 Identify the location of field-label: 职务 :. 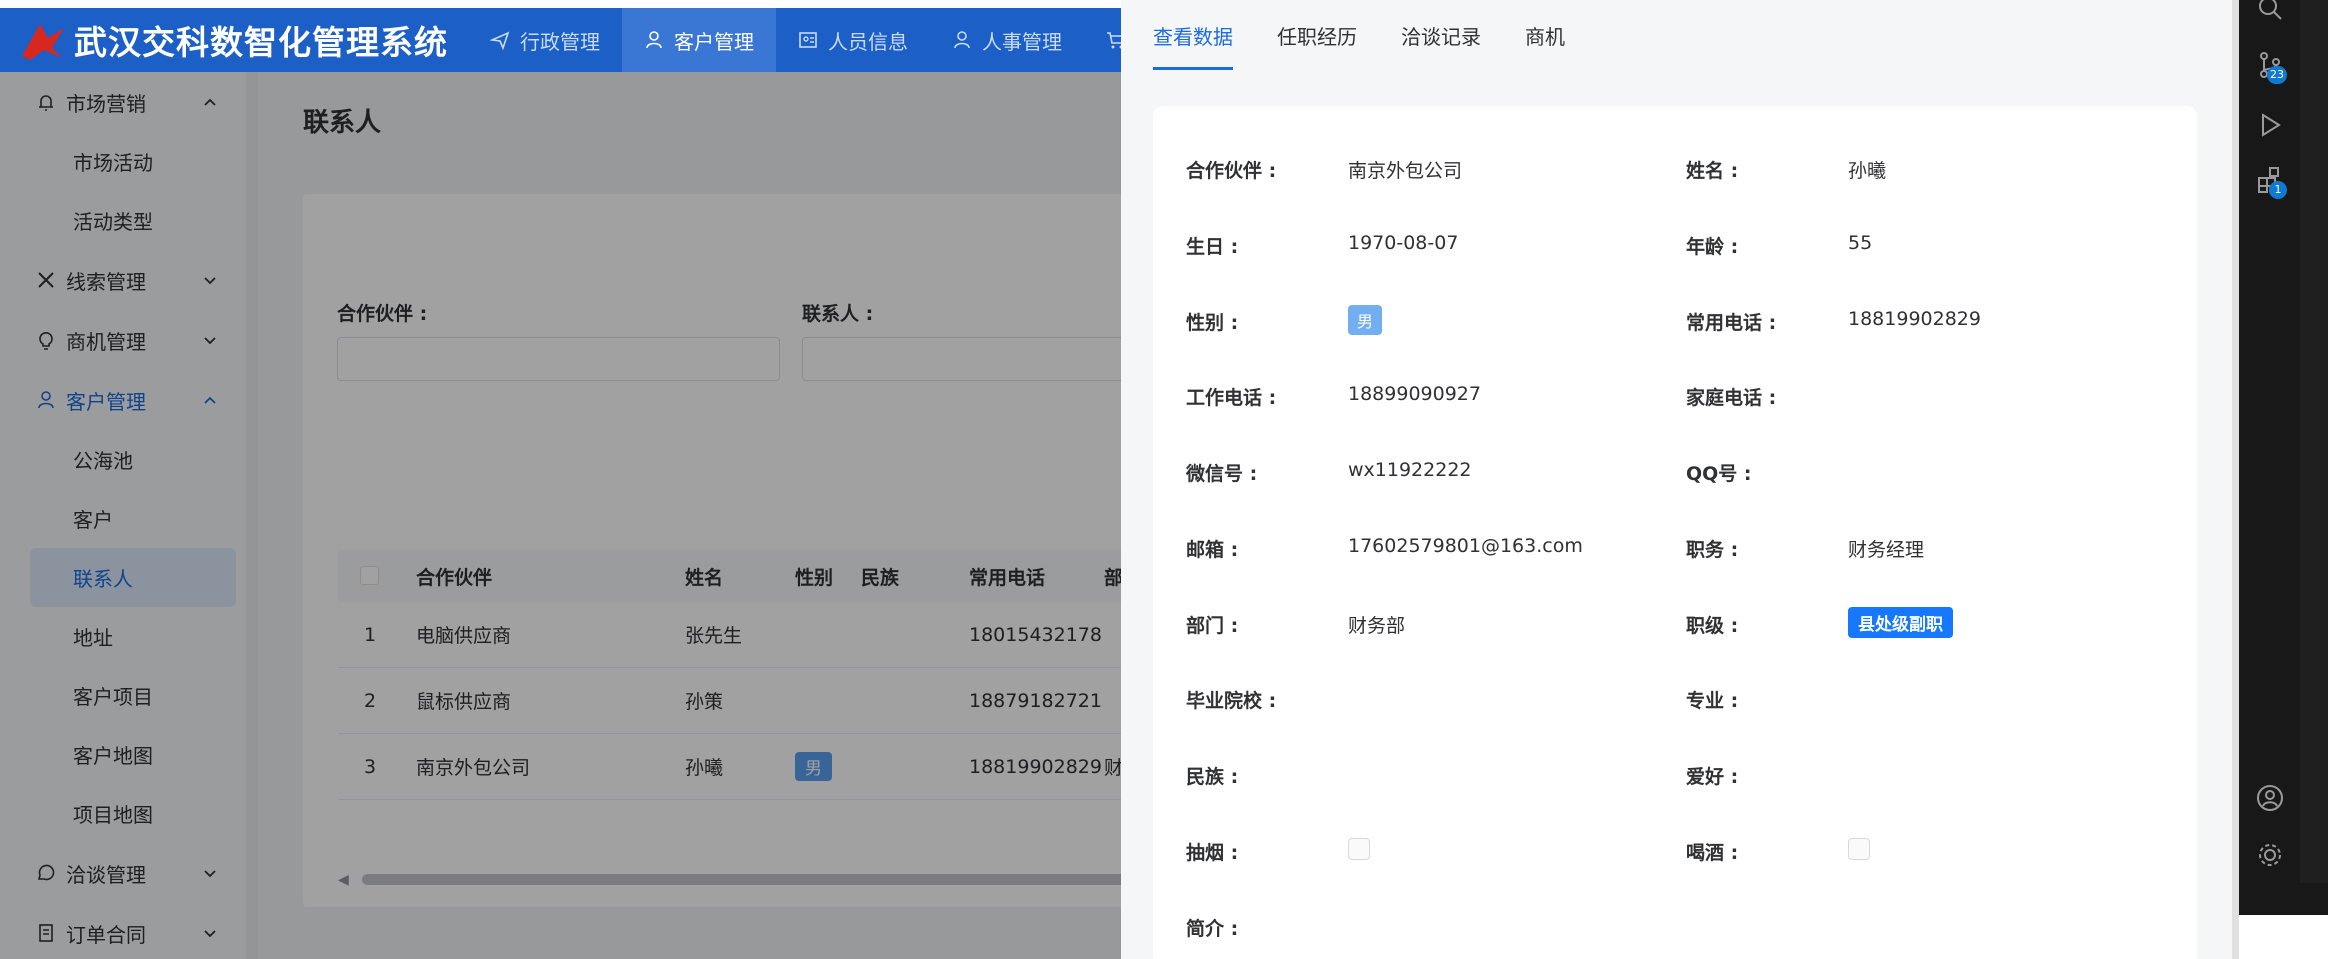
(1712, 550).